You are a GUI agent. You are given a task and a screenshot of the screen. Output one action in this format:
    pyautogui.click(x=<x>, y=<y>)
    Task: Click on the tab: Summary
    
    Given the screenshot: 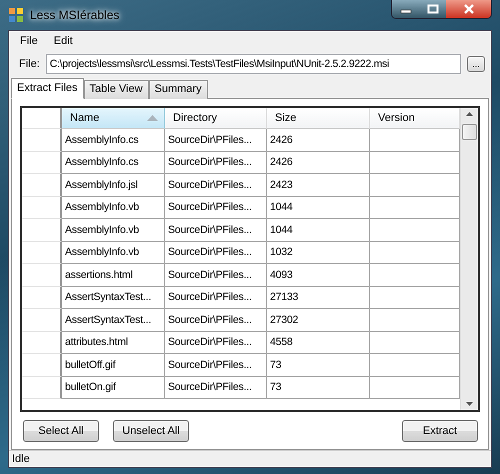 What is the action you would take?
    pyautogui.click(x=178, y=89)
    